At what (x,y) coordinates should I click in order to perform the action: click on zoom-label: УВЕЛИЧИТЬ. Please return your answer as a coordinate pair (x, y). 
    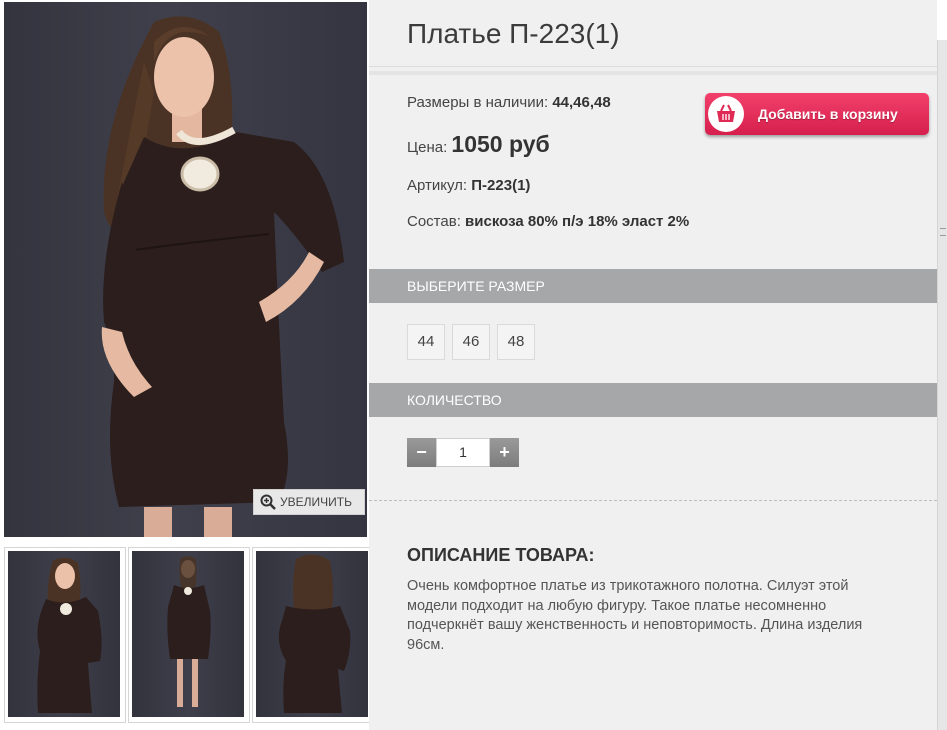
    Looking at the image, I should click on (316, 502).